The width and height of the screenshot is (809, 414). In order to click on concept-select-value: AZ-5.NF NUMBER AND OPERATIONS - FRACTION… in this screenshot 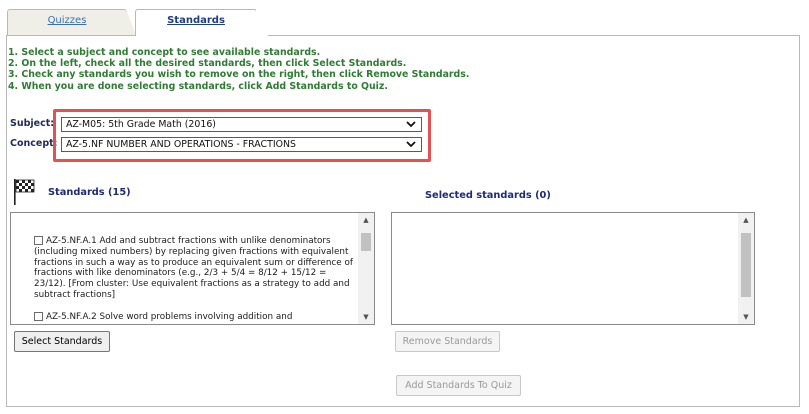, I will do `click(181, 144)`.